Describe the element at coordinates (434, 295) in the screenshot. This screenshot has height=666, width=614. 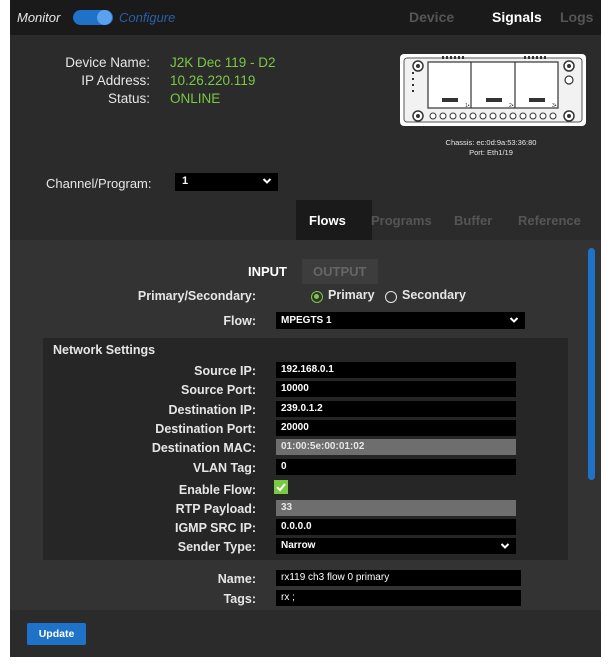
I see `secondary-radio-label: Secondary` at that location.